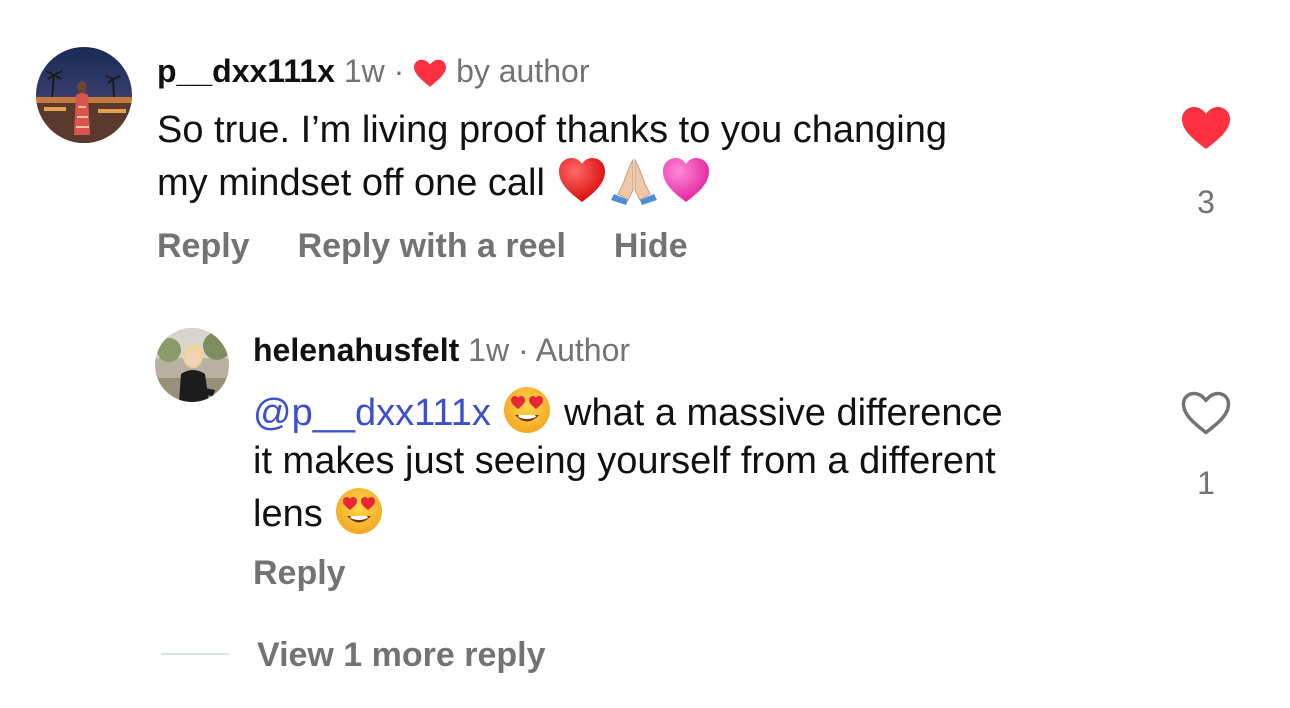 The height and width of the screenshot is (708, 1290). What do you see at coordinates (783, 413) in the screenshot?
I see `reply-text-line-1: what a massive difference` at bounding box center [783, 413].